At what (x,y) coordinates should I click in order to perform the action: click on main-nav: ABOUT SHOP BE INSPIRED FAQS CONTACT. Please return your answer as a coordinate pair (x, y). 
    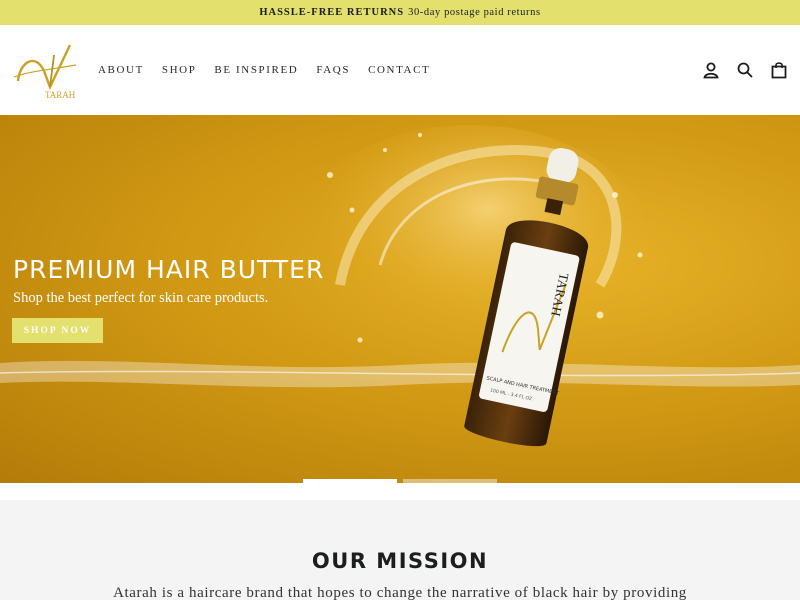
    Looking at the image, I should click on (273, 70).